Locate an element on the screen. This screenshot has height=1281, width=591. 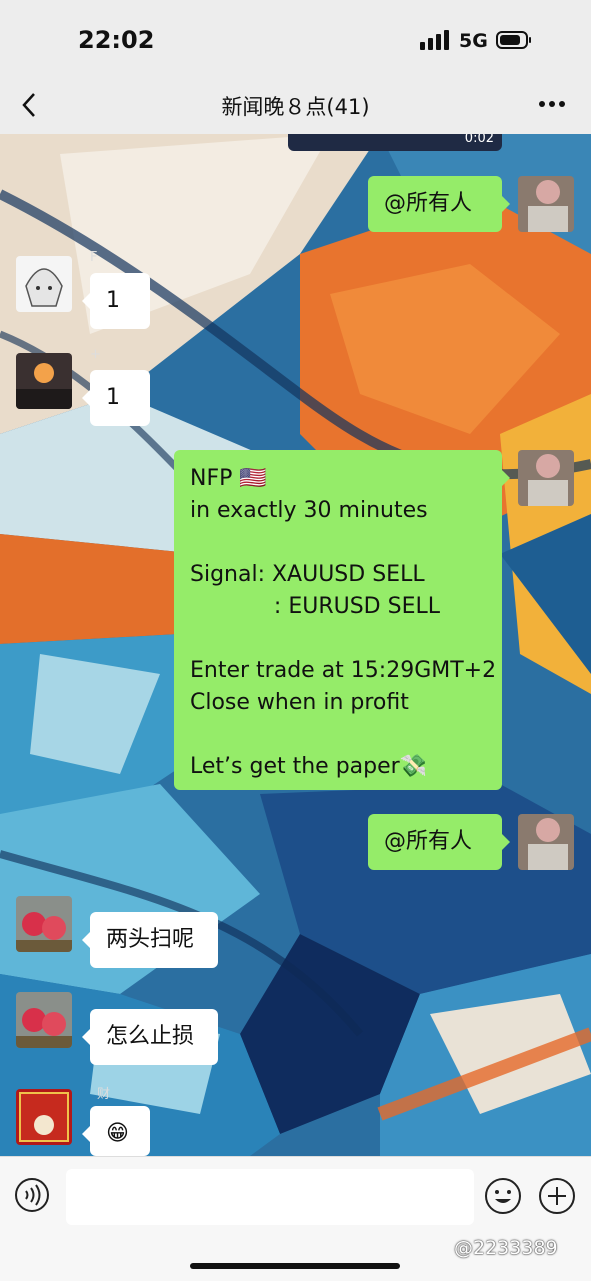
message-text: 😁 is located at coordinates (117, 1133).